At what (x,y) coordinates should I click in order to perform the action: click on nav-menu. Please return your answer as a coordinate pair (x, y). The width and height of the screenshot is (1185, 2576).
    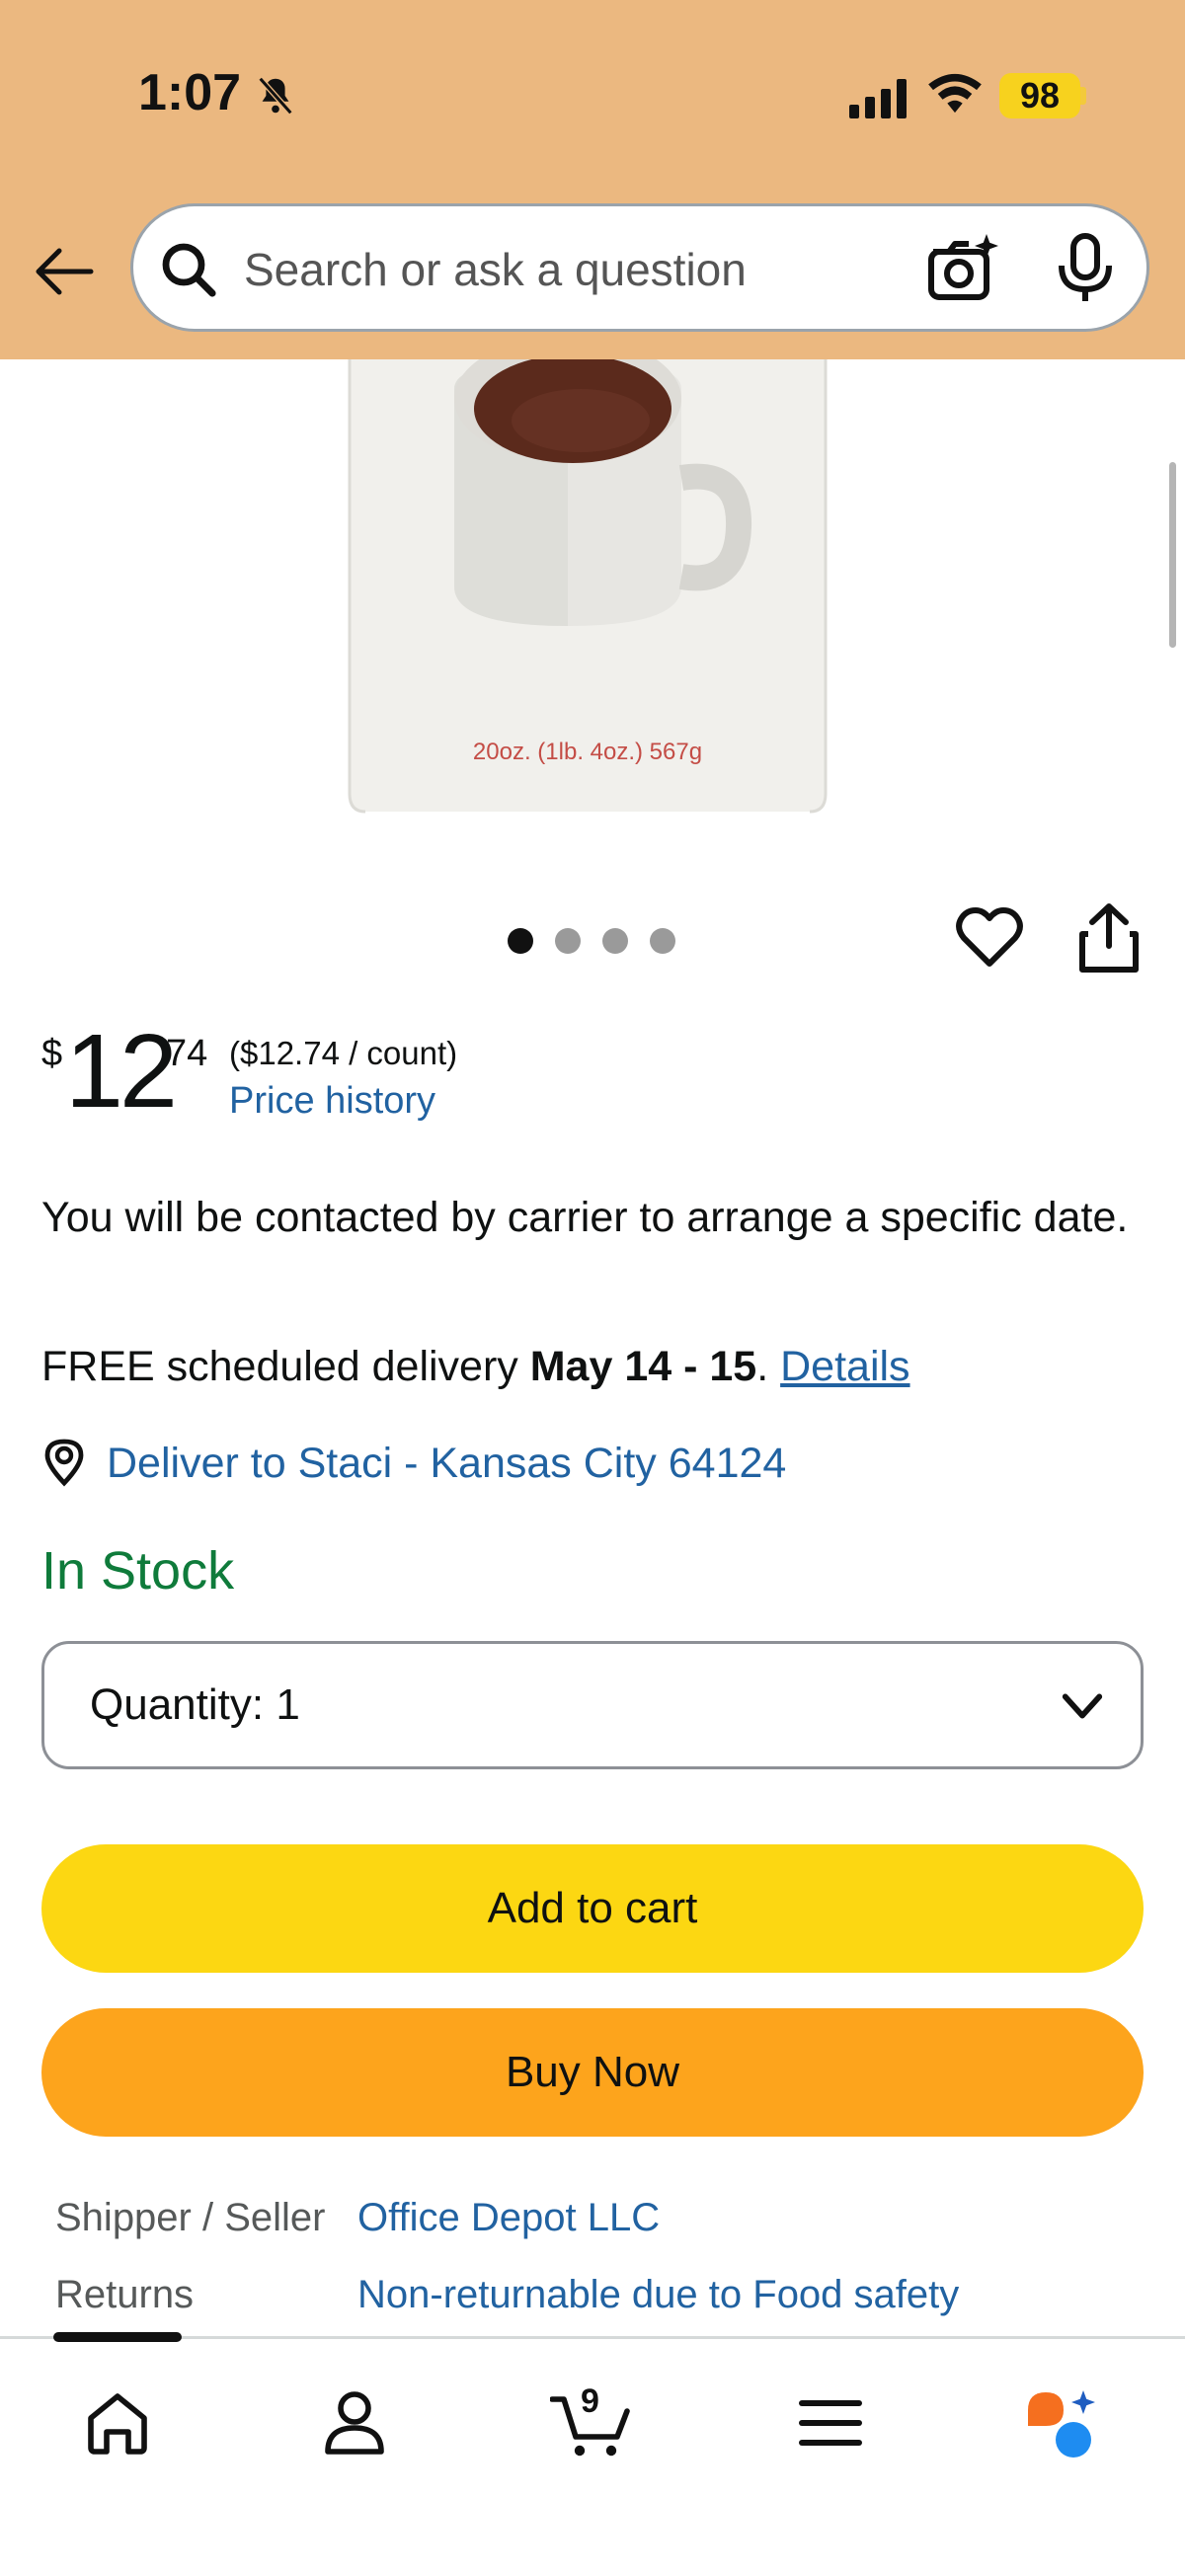
    Looking at the image, I should click on (831, 2423).